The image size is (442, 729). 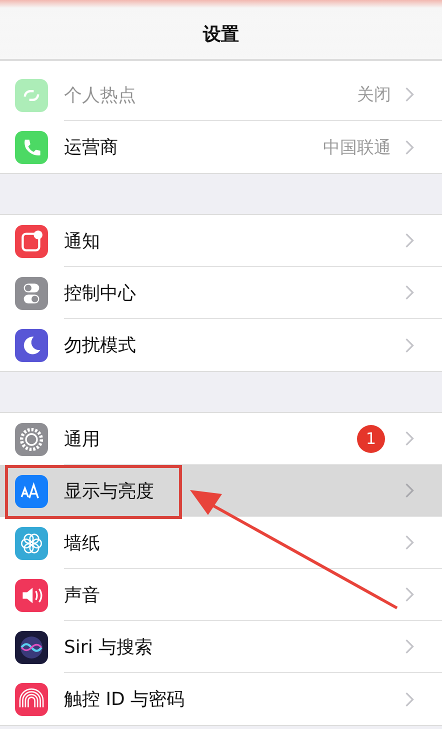 I want to click on row-label: 墙纸, so click(x=82, y=543).